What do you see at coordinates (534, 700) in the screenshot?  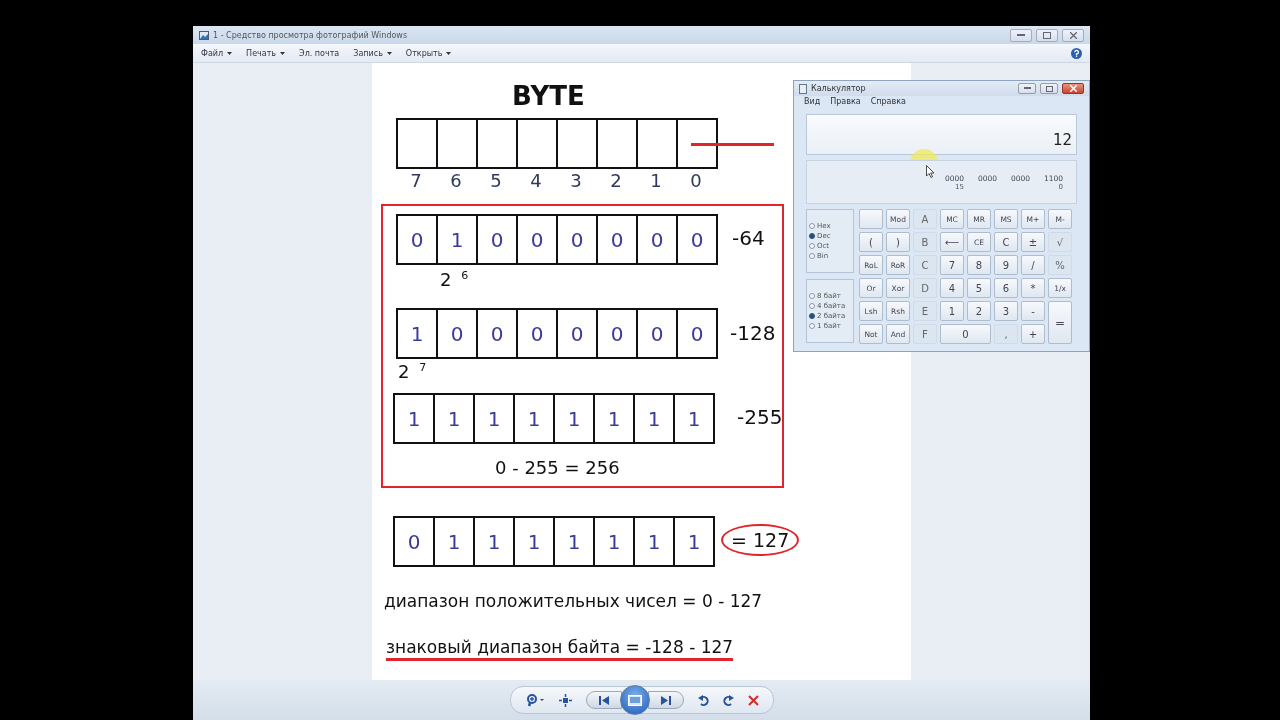 I see `zoom-button` at bounding box center [534, 700].